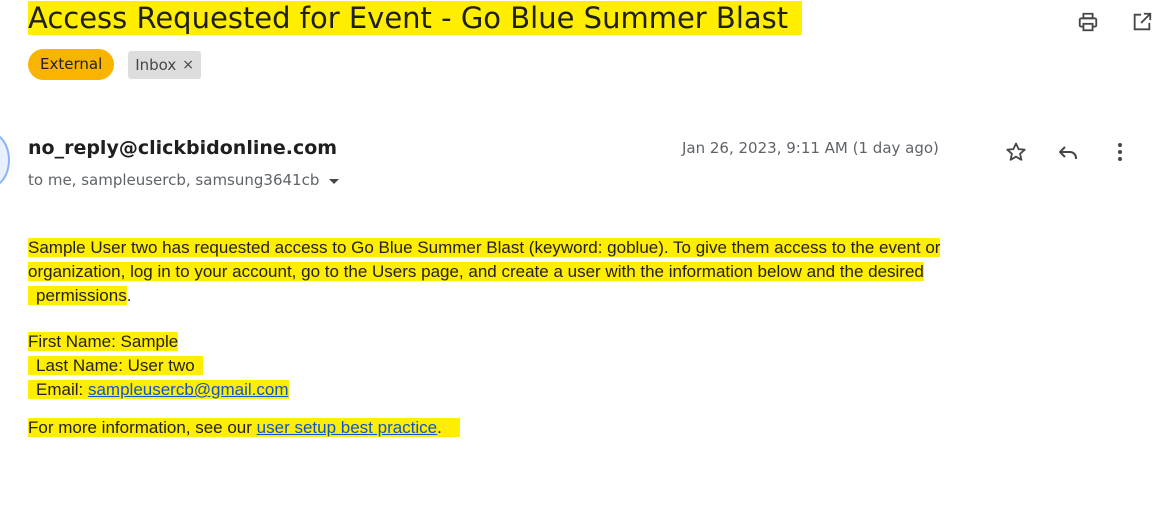 Image resolution: width=1174 pixels, height=514 pixels. Describe the element at coordinates (1120, 152) in the screenshot. I see `more-vert-icon` at that location.